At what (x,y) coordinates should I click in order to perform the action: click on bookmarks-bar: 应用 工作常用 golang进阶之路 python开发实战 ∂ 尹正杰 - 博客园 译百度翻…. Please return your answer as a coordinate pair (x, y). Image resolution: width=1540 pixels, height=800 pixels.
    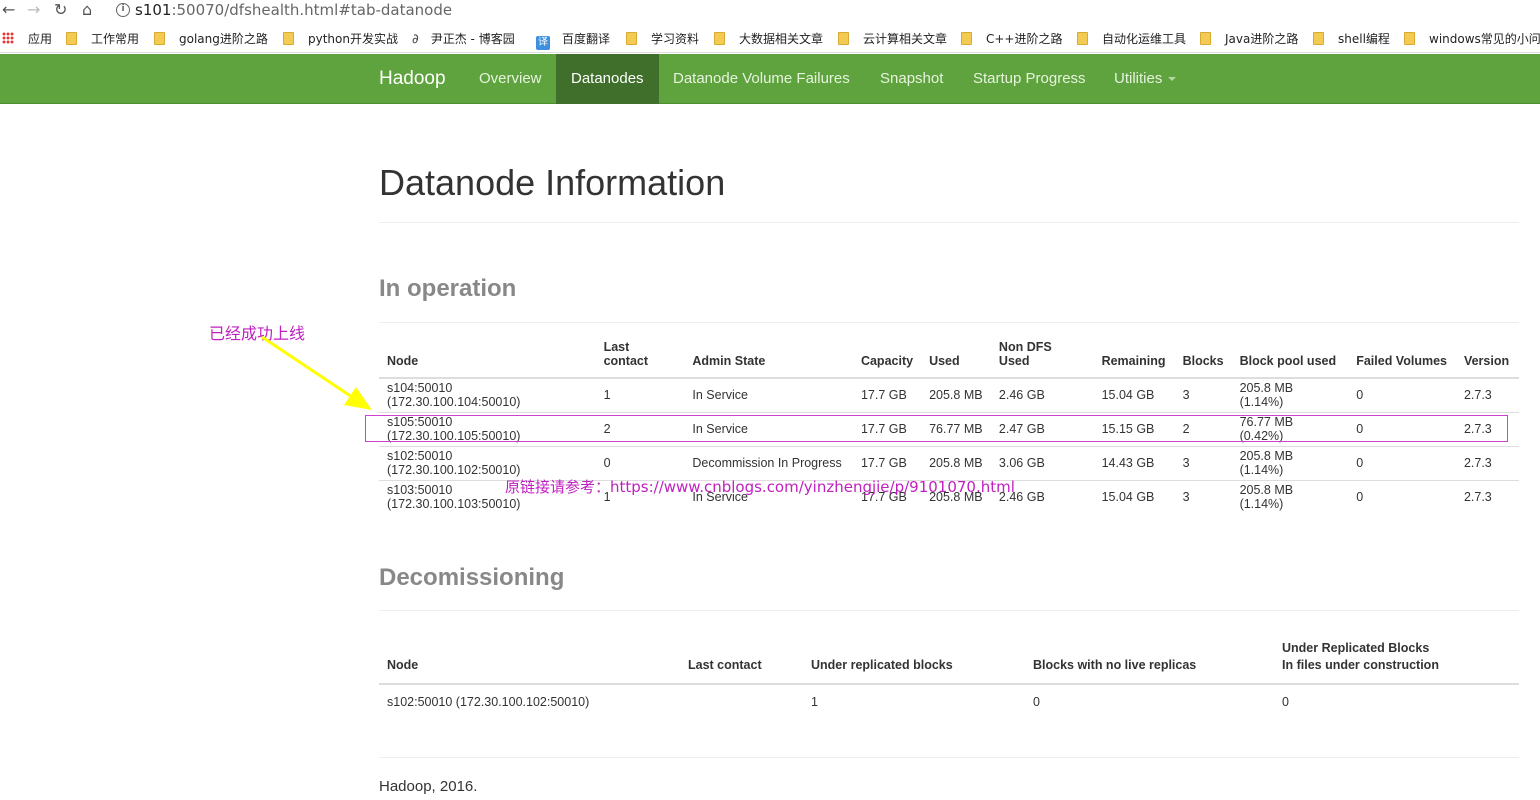
    Looking at the image, I should click on (770, 38).